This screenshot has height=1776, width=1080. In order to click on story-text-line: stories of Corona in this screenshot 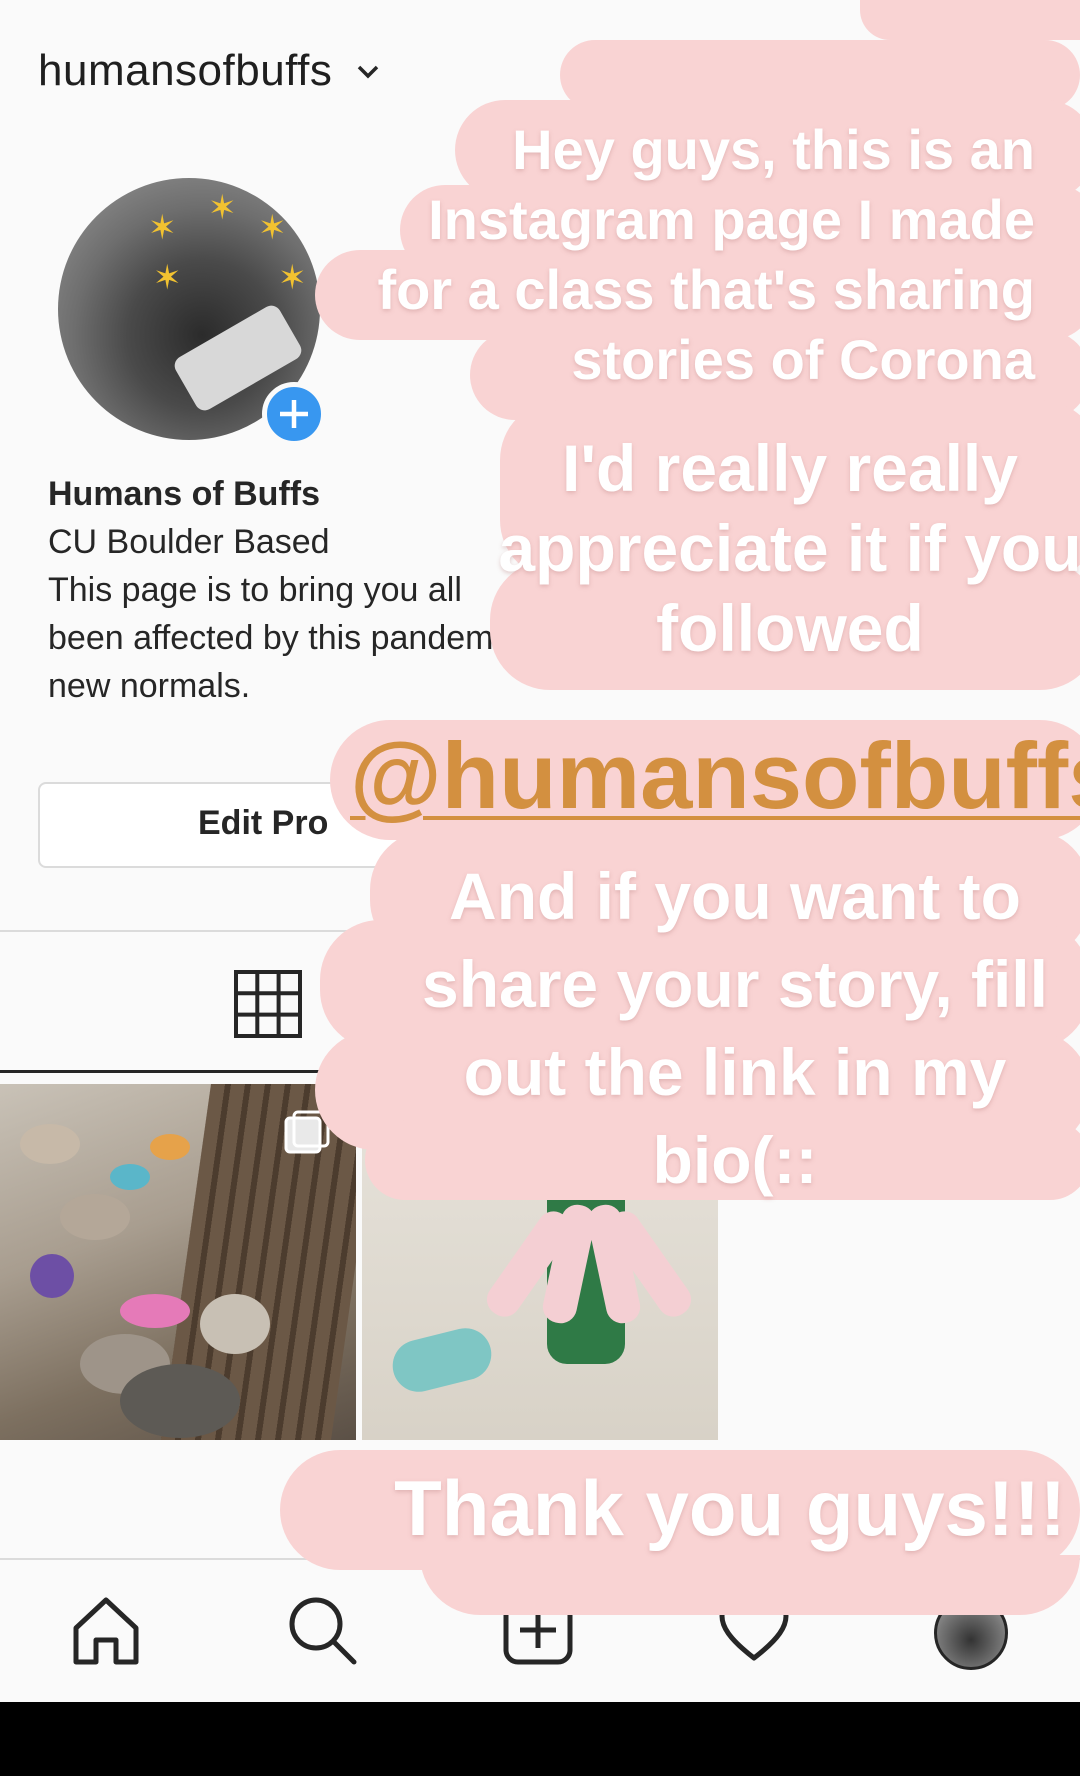, I will do `click(803, 359)`.